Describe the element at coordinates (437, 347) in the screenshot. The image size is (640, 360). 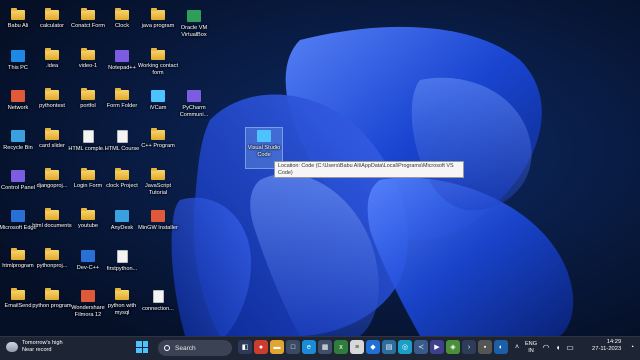
I see `taskbar-app-player-icon: ▶` at that location.